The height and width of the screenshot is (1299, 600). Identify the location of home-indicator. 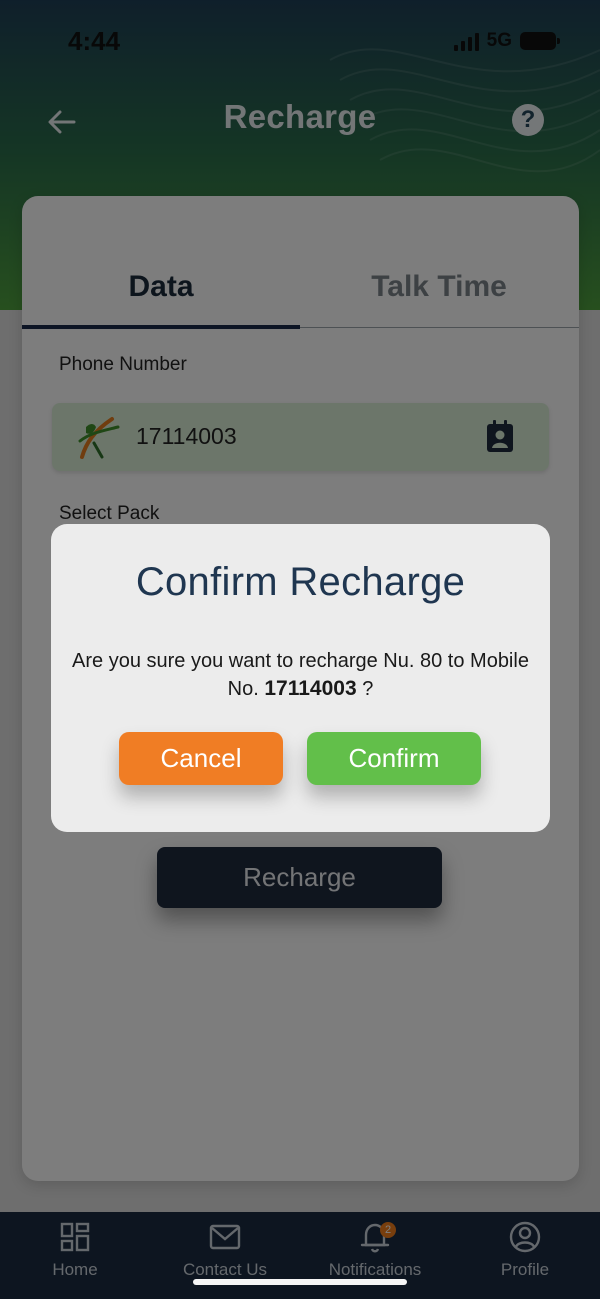
(300, 1282).